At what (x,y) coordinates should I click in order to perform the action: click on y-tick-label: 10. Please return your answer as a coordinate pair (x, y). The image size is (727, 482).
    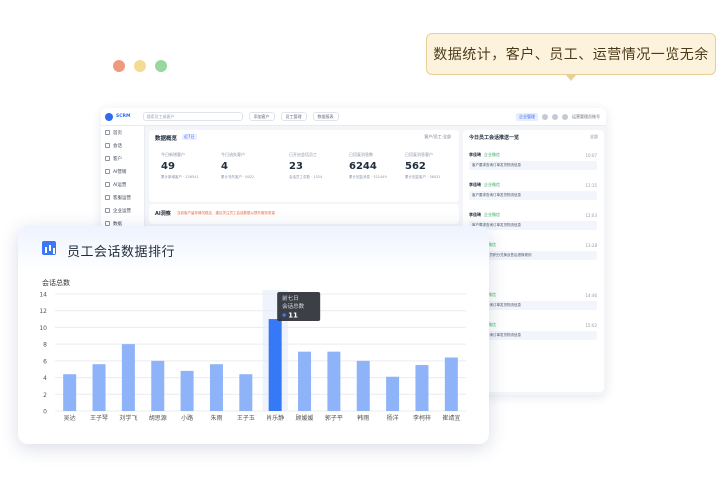
    Looking at the image, I should click on (43, 328).